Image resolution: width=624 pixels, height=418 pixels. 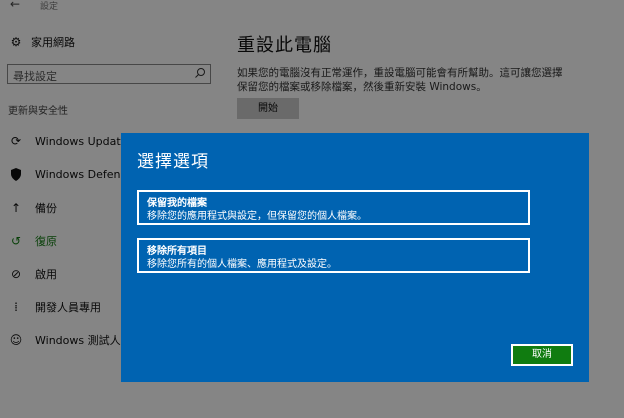 What do you see at coordinates (257, 216) in the screenshot?
I see `option-description: 移除您的應用程式與設定，但保留您的個人檔案。` at bounding box center [257, 216].